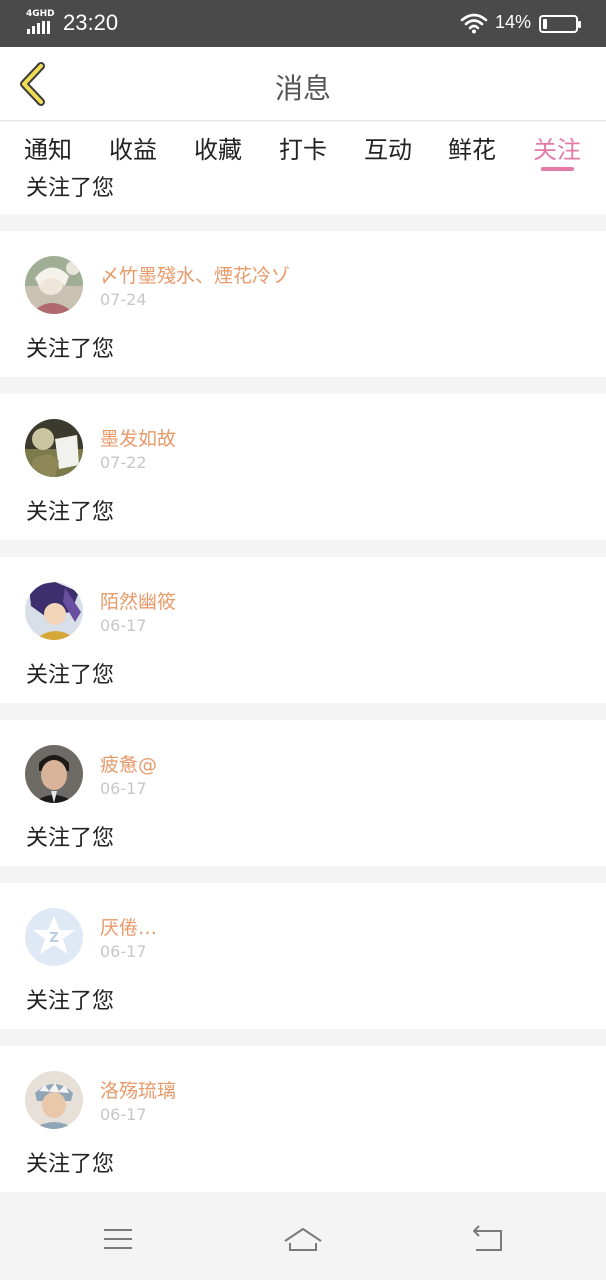 Image resolution: width=606 pixels, height=1280 pixels. I want to click on header: 消息, so click(303, 84).